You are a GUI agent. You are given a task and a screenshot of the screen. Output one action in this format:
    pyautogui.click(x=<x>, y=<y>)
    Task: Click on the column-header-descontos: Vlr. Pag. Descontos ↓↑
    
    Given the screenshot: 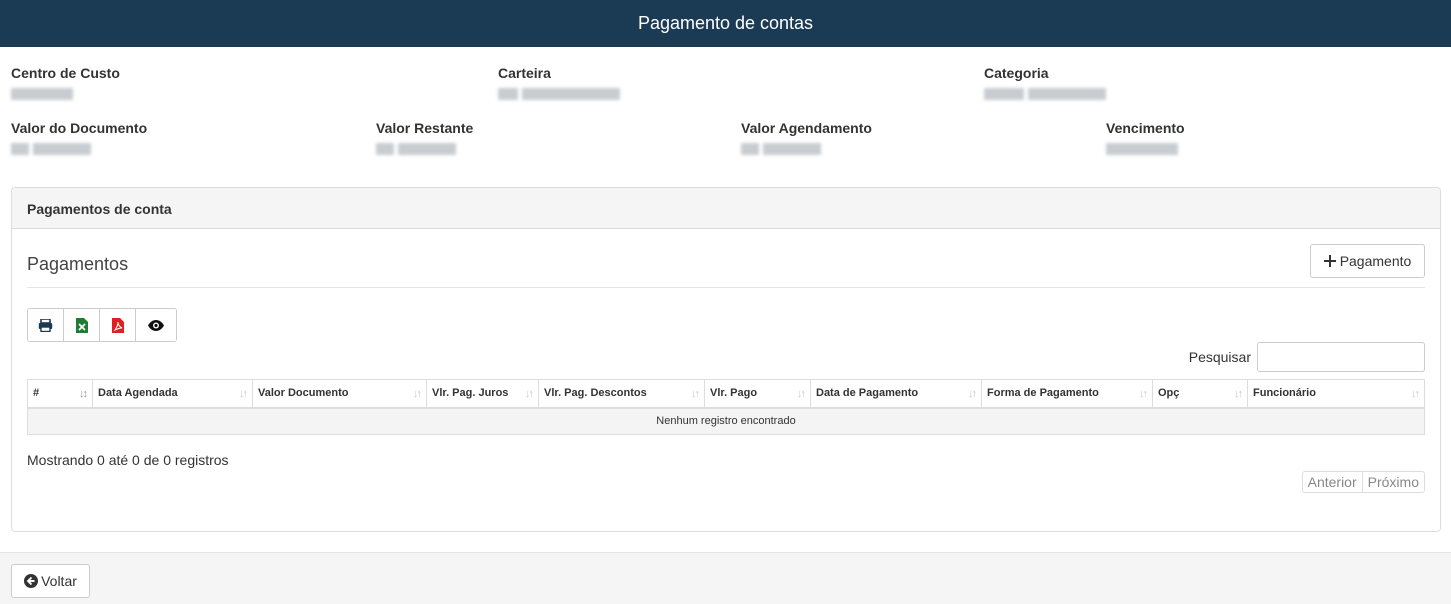 What is the action you would take?
    pyautogui.click(x=621, y=394)
    